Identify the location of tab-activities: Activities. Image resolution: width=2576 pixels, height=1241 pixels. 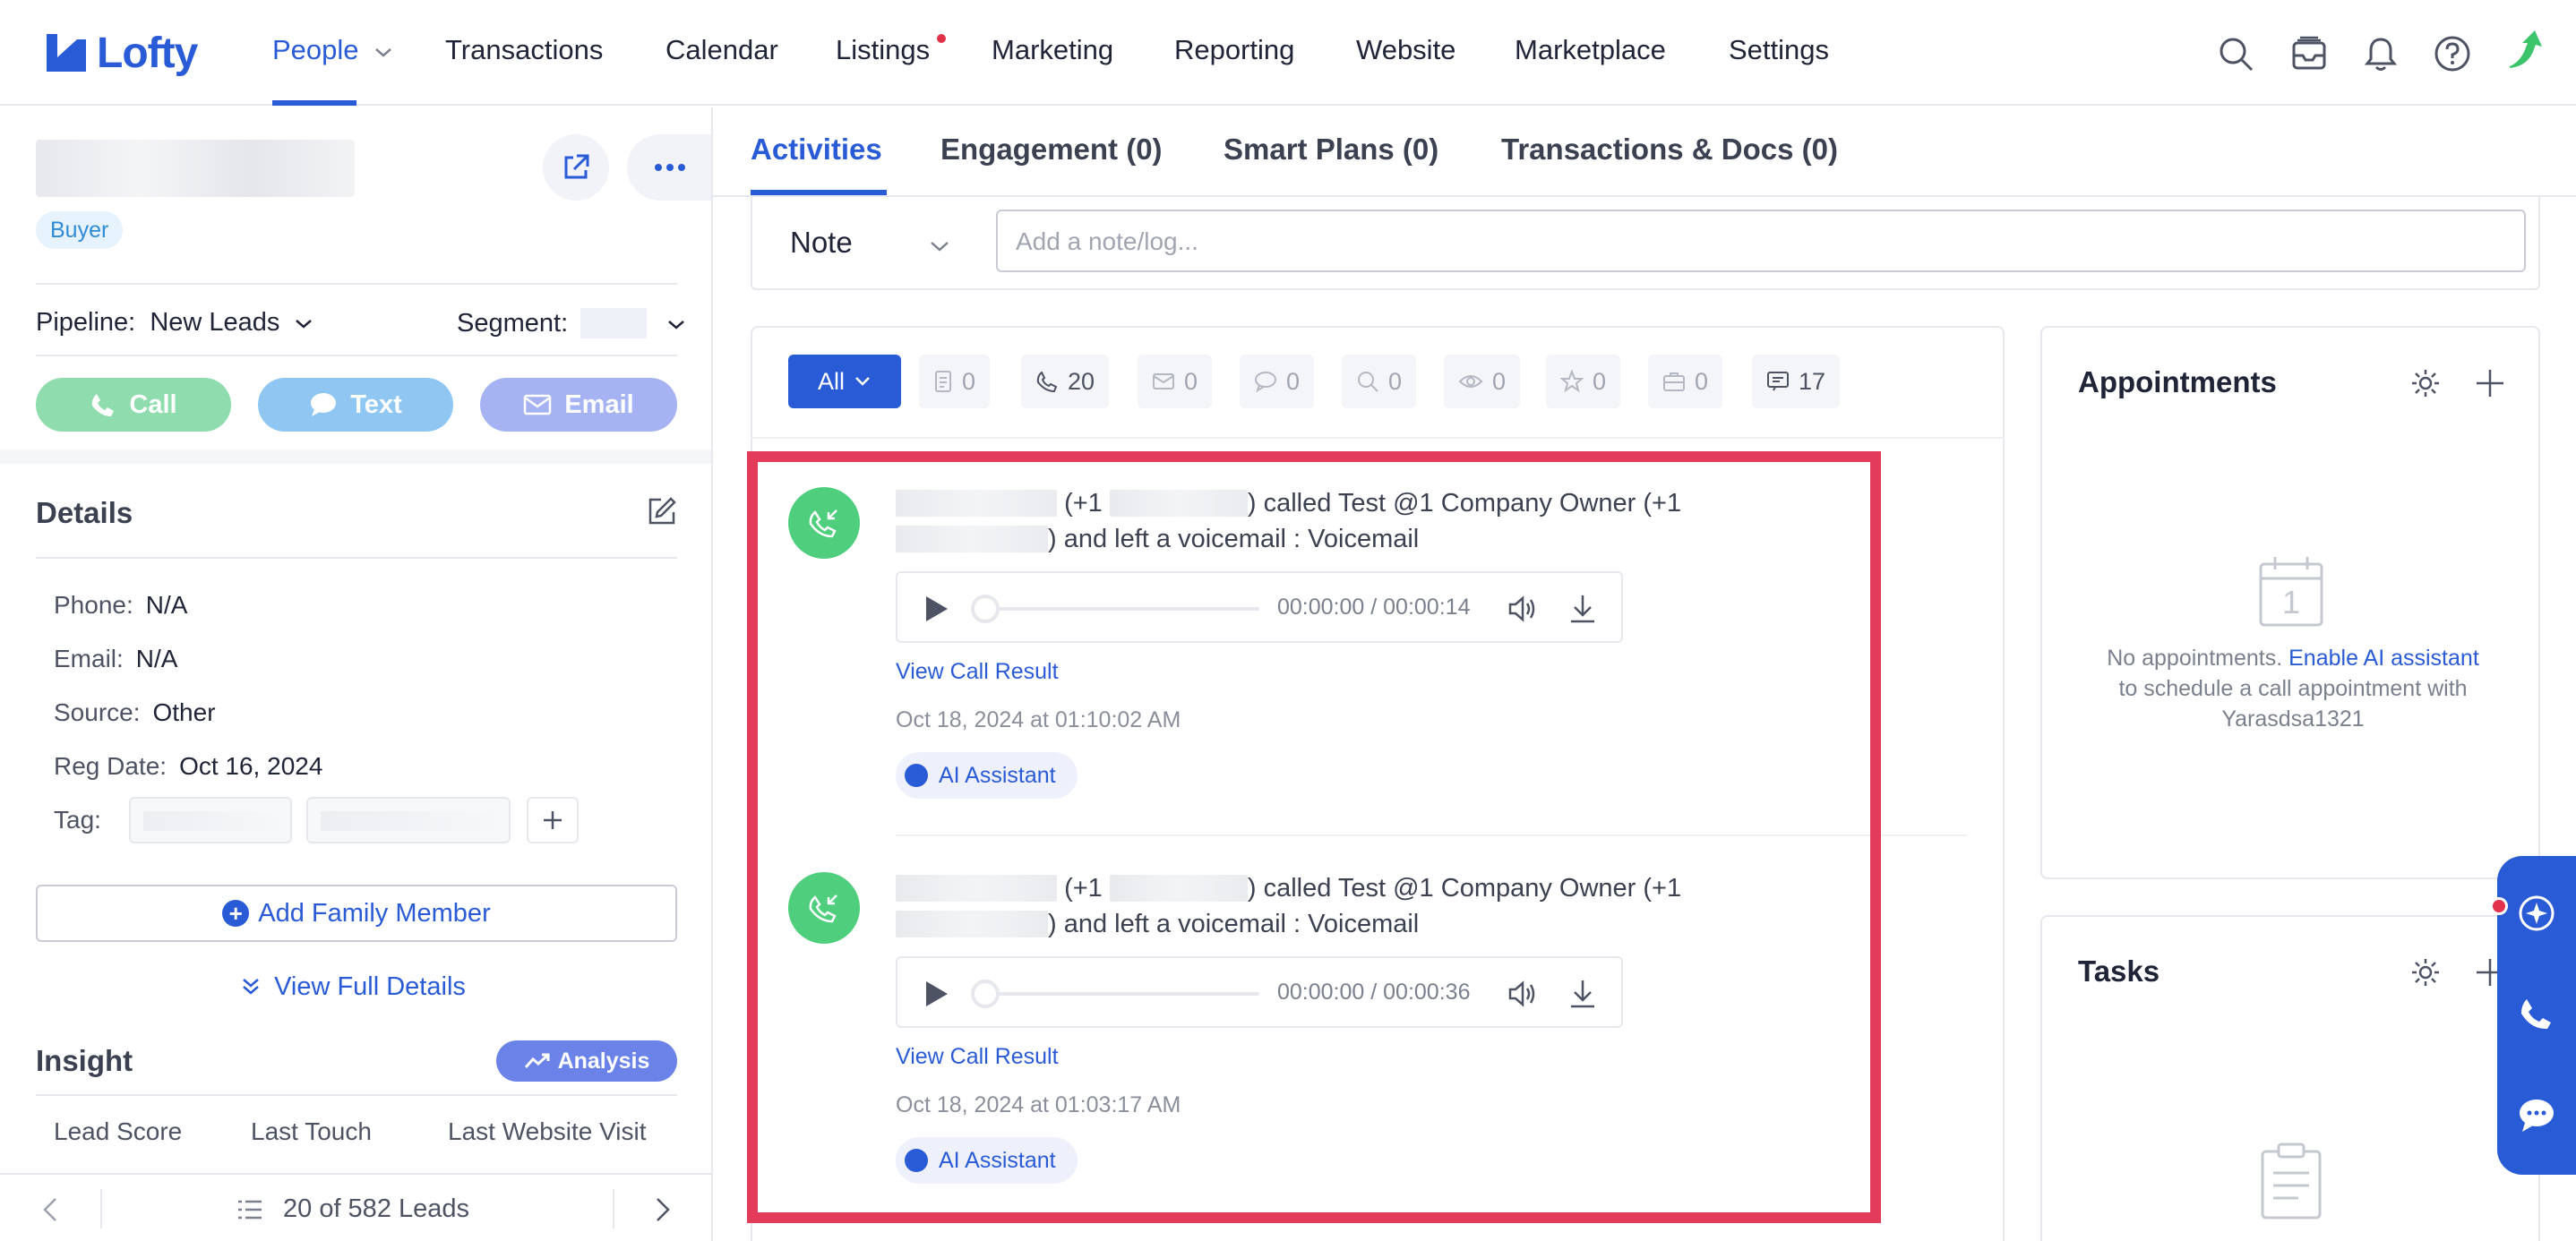
(816, 150).